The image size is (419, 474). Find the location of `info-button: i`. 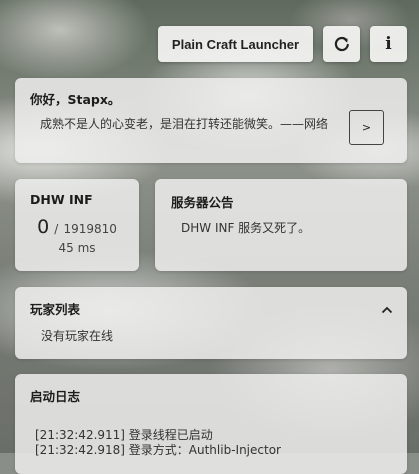

info-button: i is located at coordinates (388, 44).